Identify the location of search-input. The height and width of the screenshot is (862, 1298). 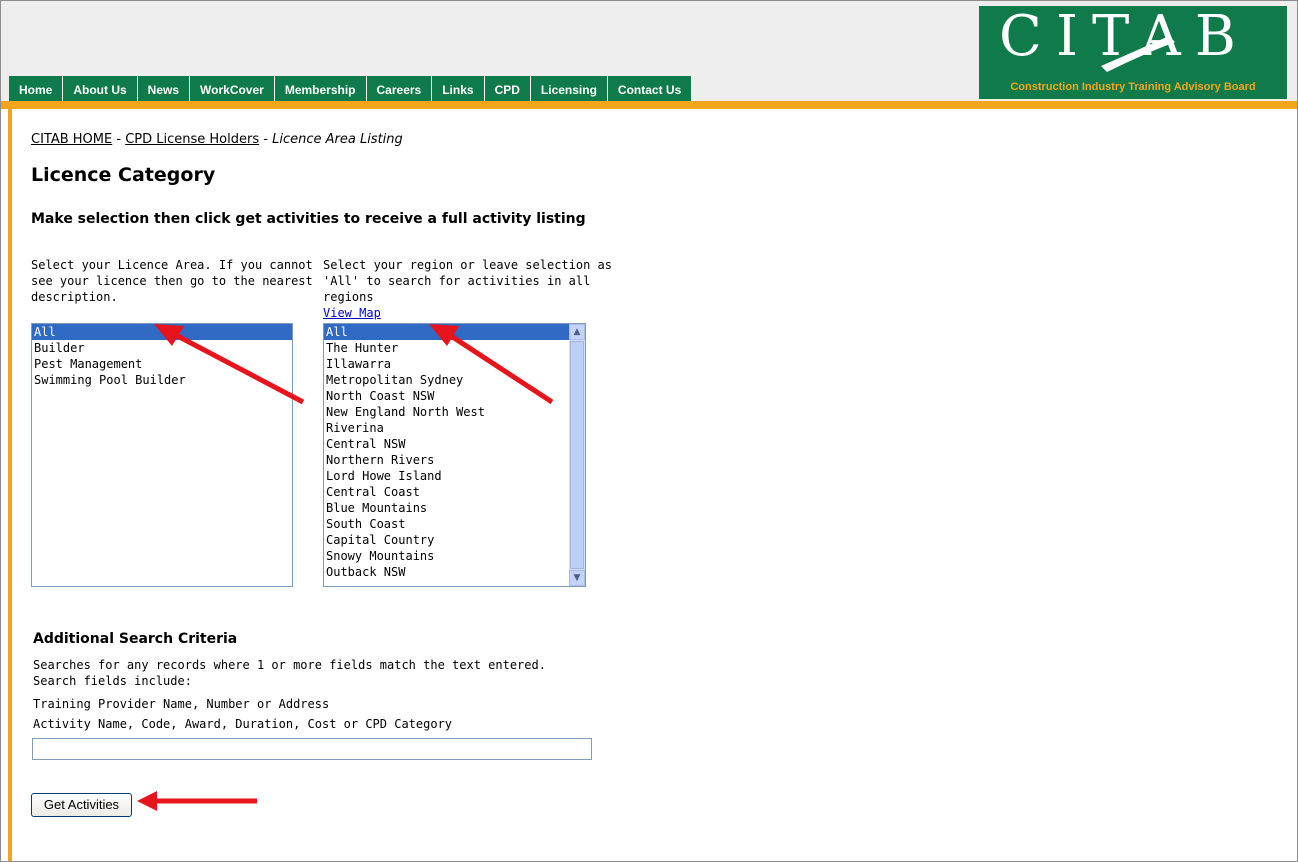
(312, 749).